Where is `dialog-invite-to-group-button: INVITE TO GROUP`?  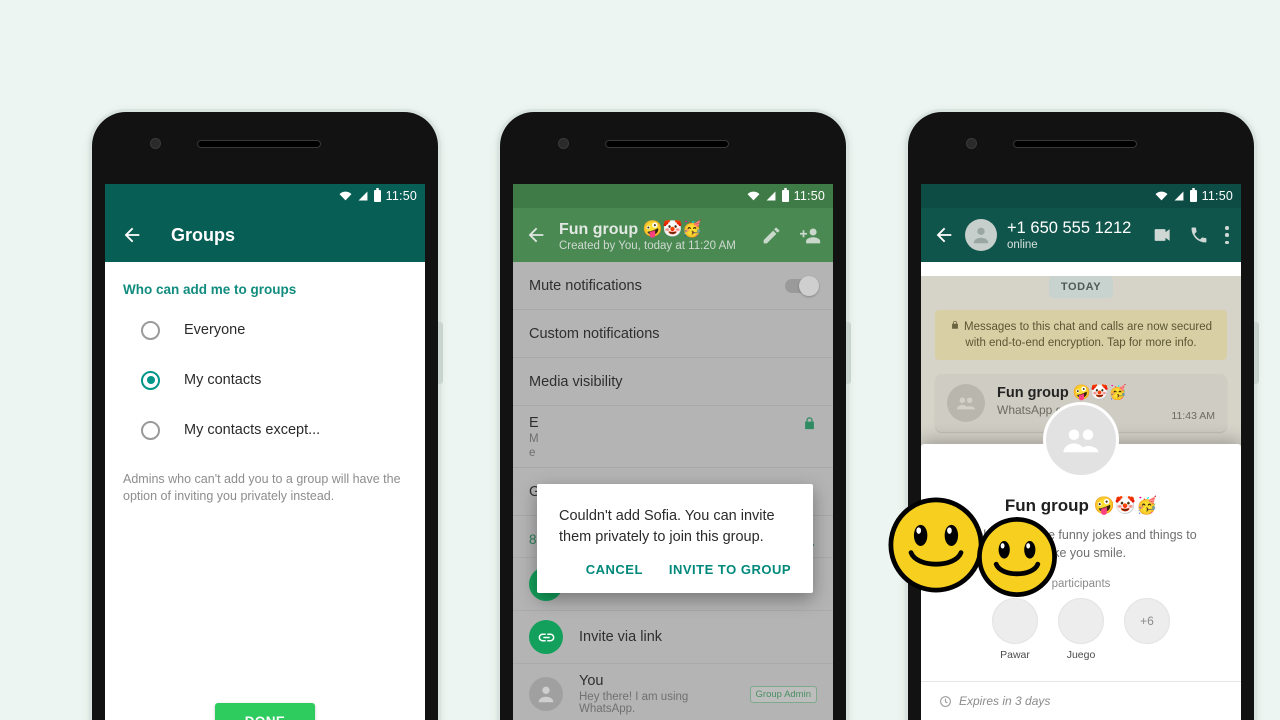
dialog-invite-to-group-button: INVITE TO GROUP is located at coordinates (730, 569).